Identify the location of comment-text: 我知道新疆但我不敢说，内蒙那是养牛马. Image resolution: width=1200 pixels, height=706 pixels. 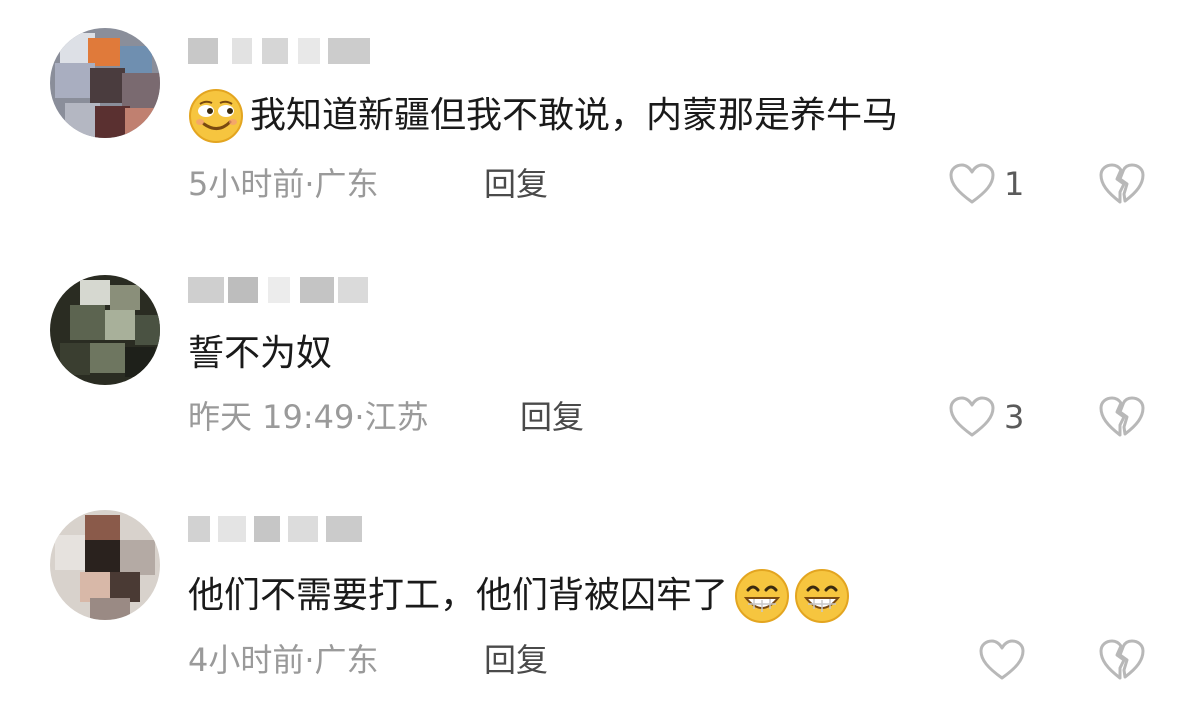
(543, 116).